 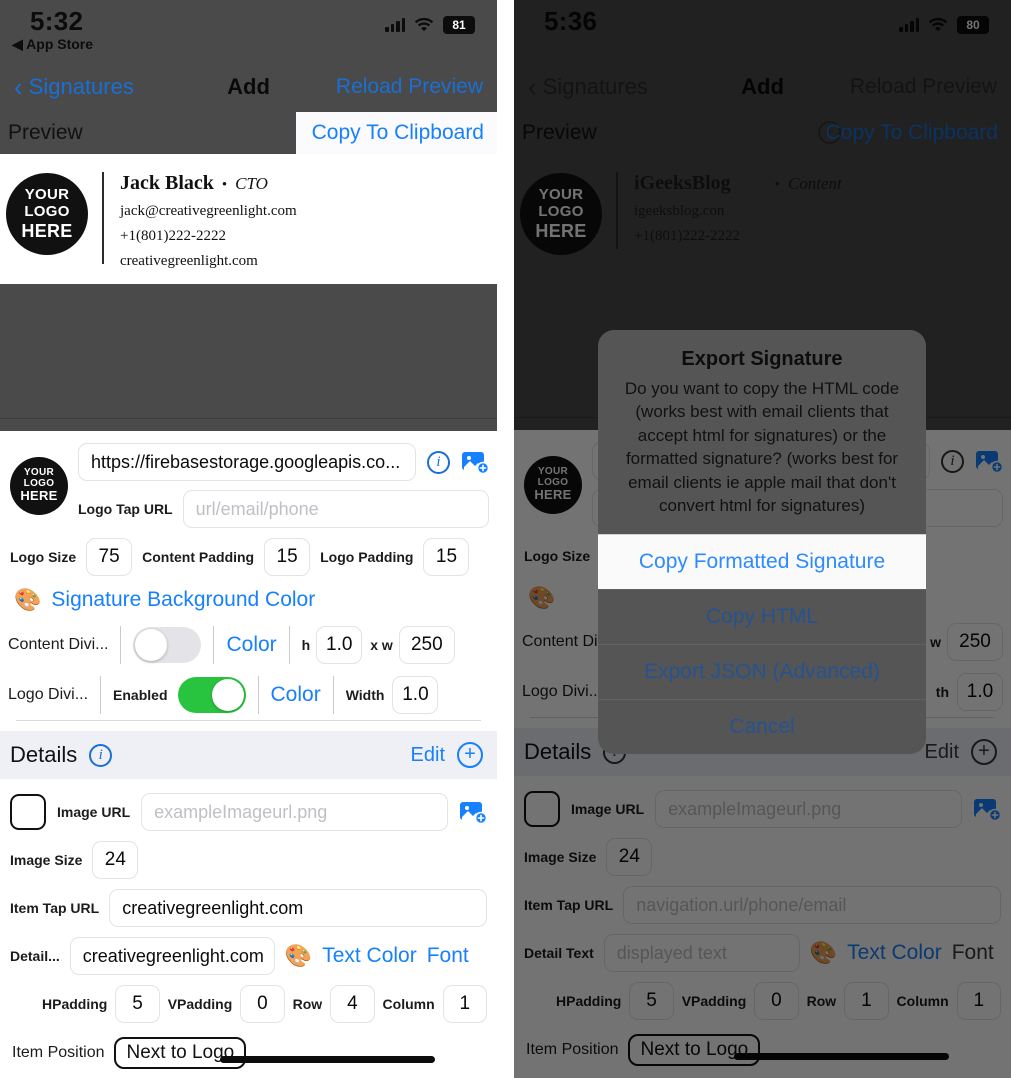 What do you see at coordinates (298, 908) in the screenshot?
I see `detail-item-tap-url-input: creativegreenlight.com` at bounding box center [298, 908].